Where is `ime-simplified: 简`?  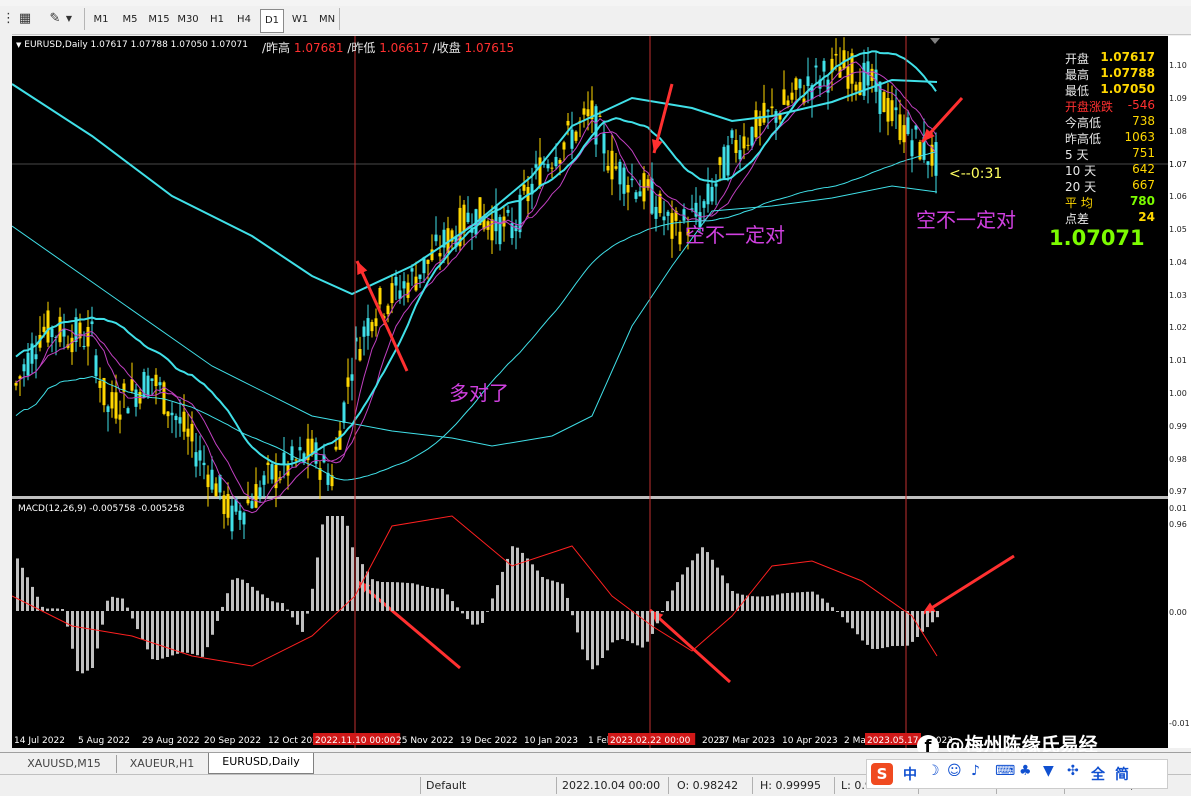 ime-simplified: 简 is located at coordinates (1122, 774).